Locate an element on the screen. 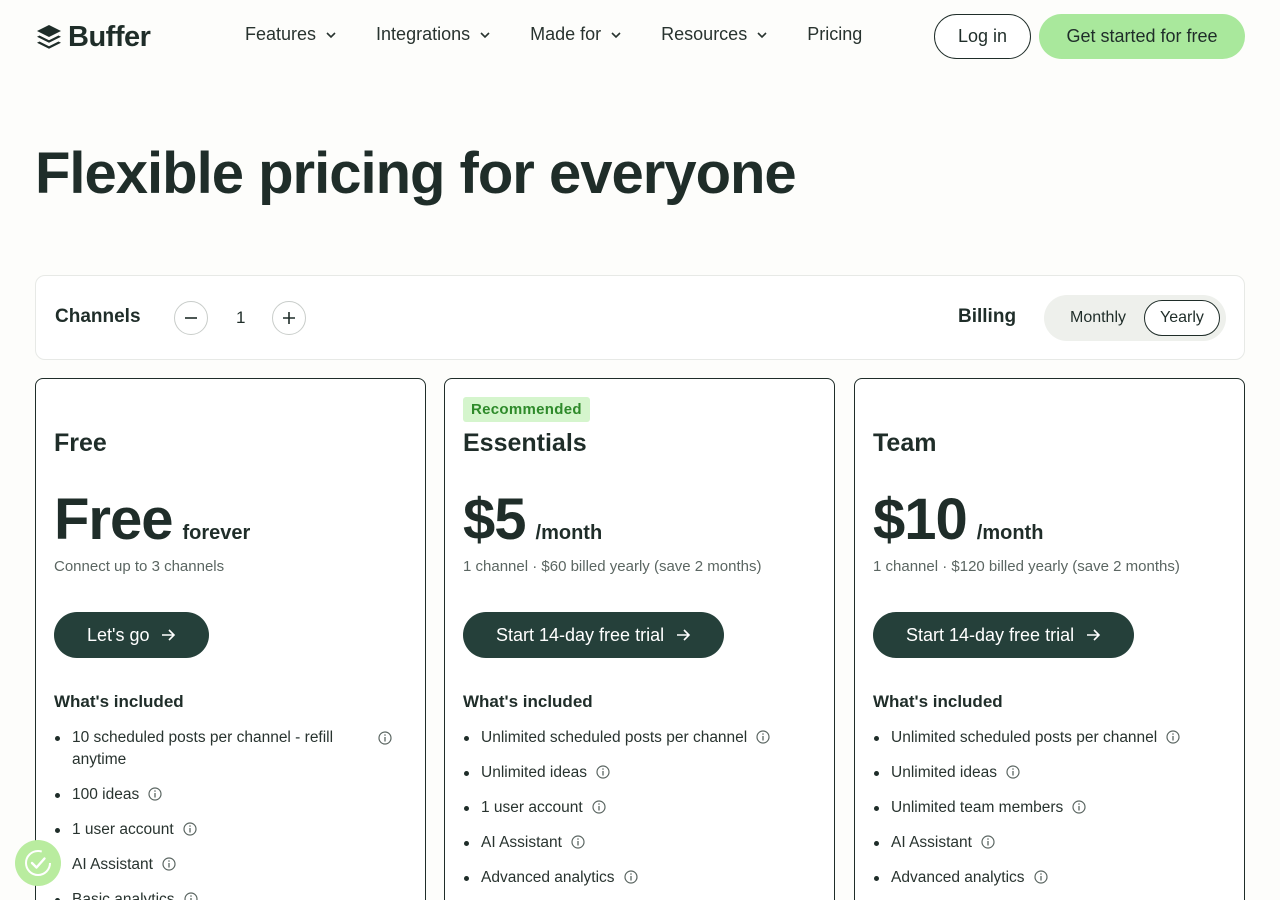 Image resolution: width=1280 pixels, height=900 pixels. nav-label: Integrations is located at coordinates (423, 34).